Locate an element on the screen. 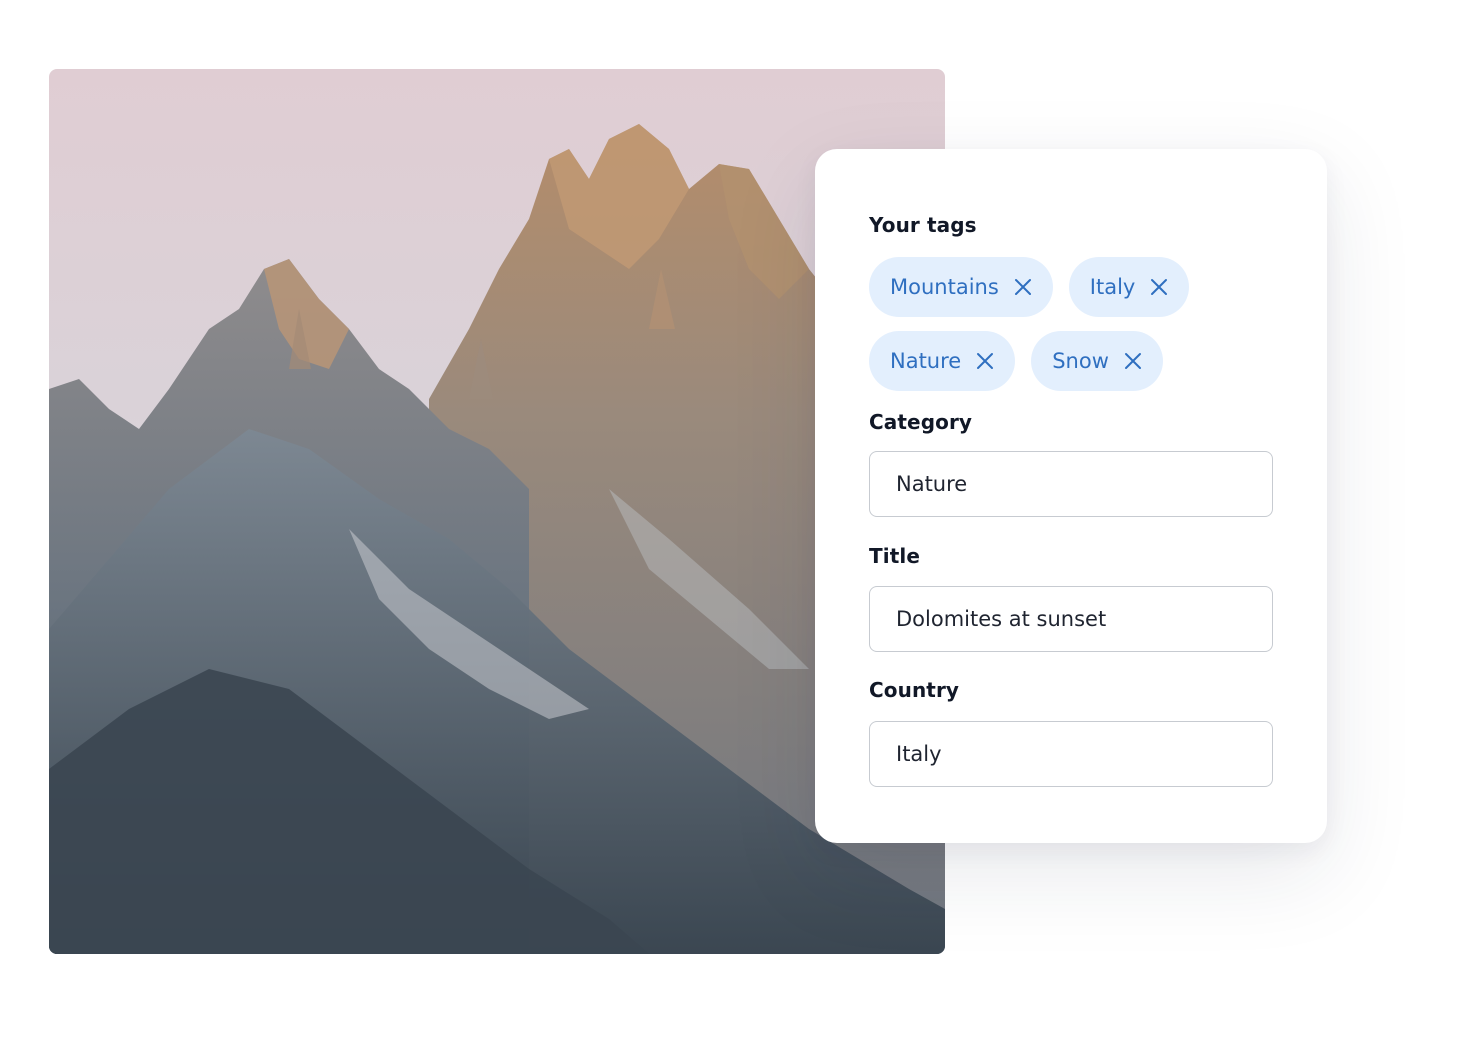  tag-row: Mountains Italy is located at coordinates (1079, 287).